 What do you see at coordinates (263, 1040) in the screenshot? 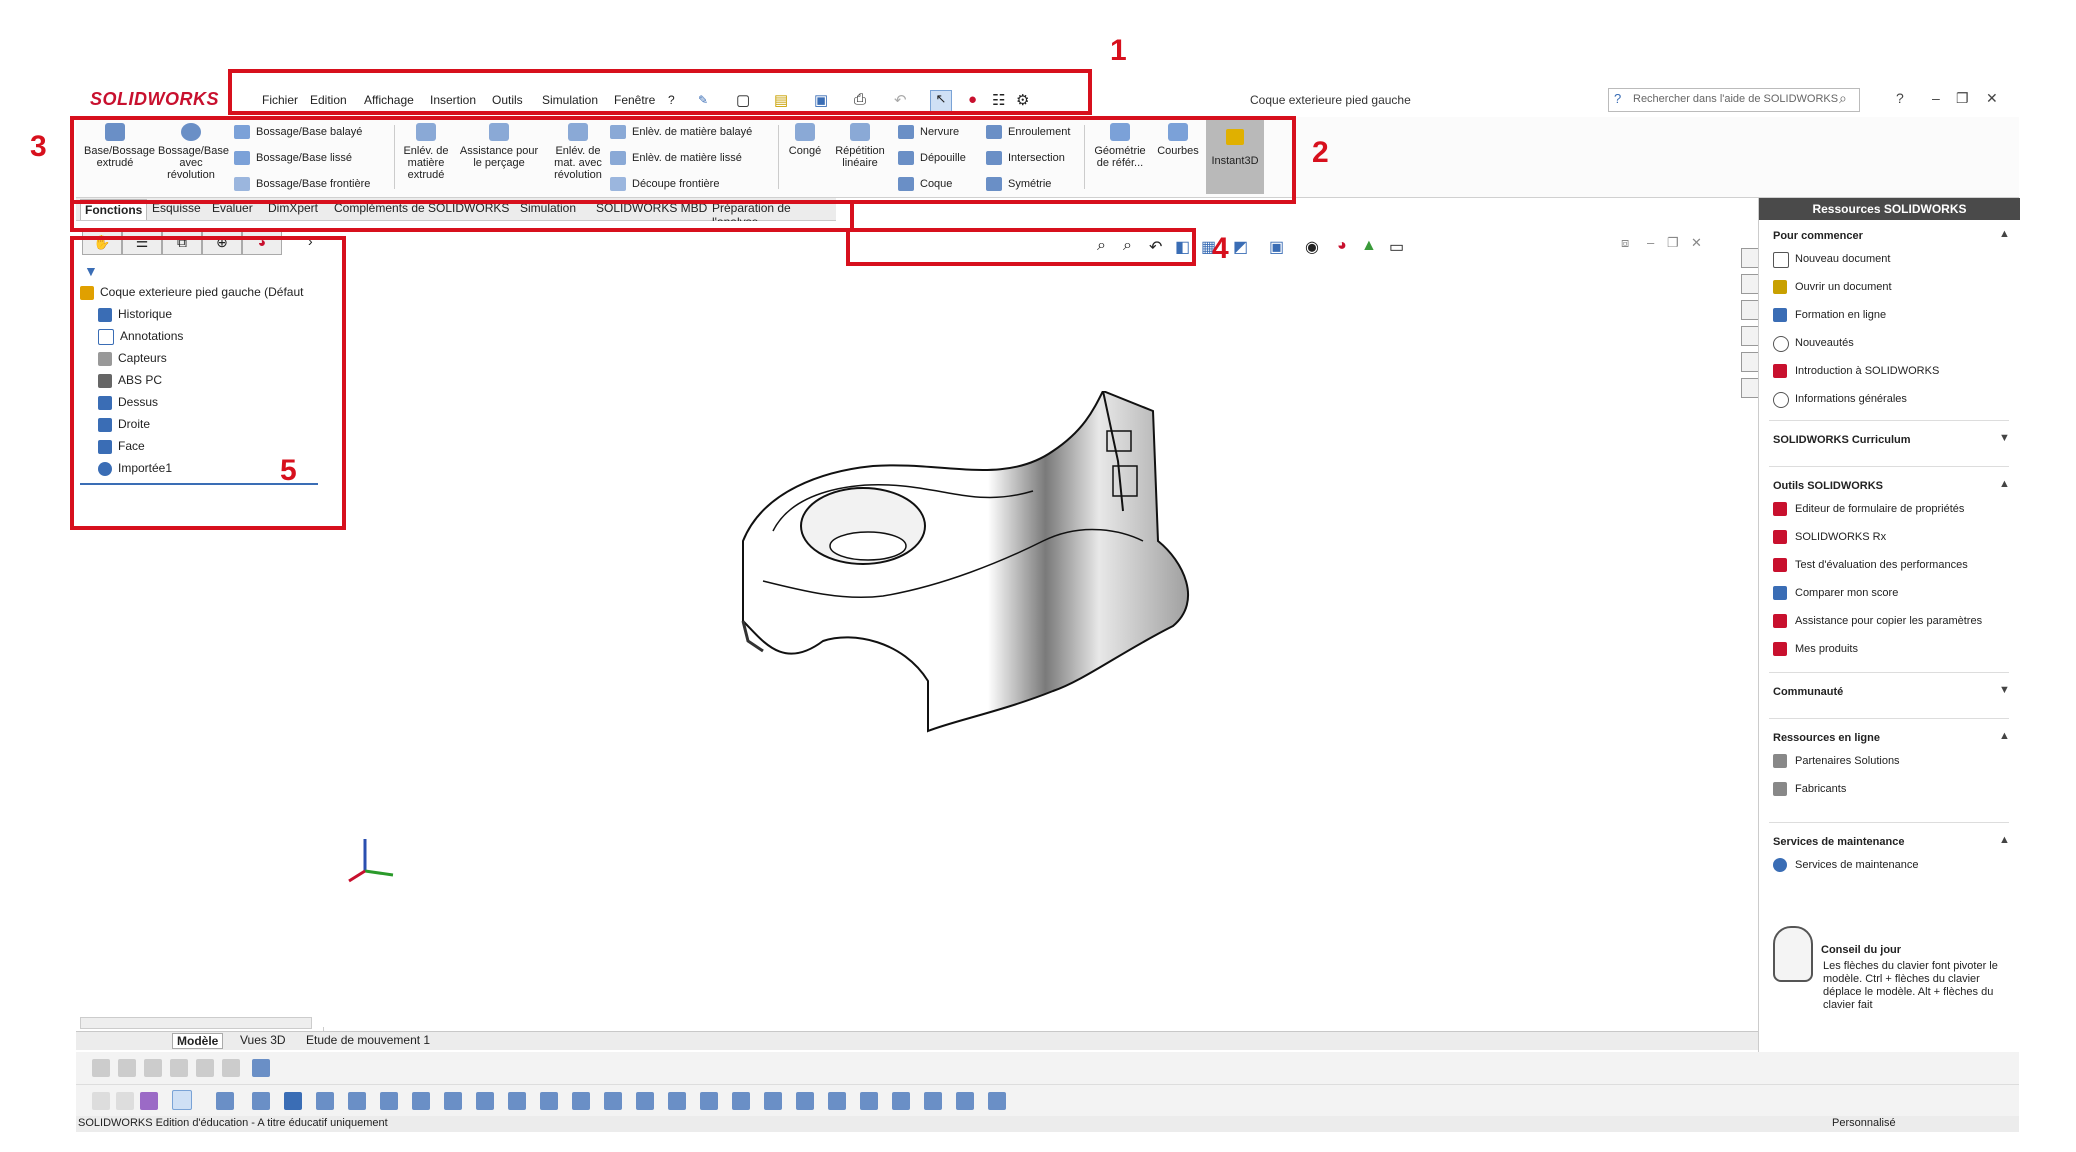
I see `tab-vues-3d: Vues 3D` at bounding box center [263, 1040].